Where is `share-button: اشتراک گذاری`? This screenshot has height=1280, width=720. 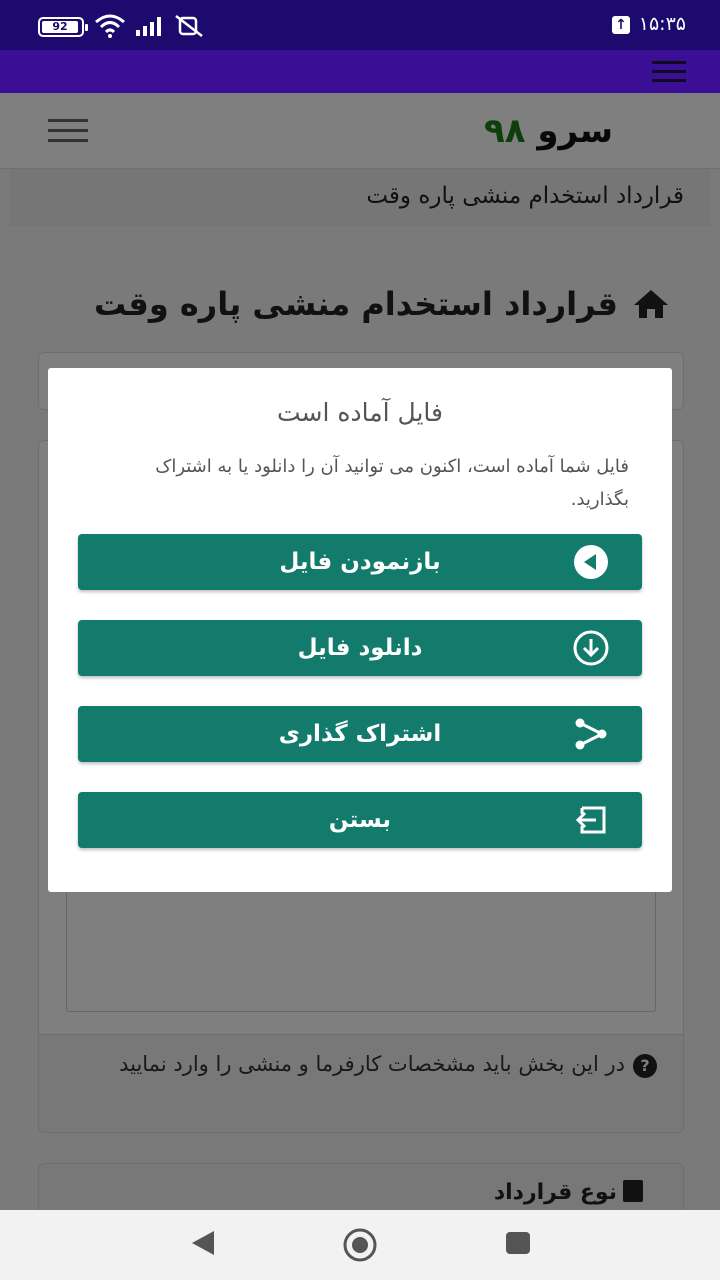 share-button: اشتراک گذاری is located at coordinates (360, 734).